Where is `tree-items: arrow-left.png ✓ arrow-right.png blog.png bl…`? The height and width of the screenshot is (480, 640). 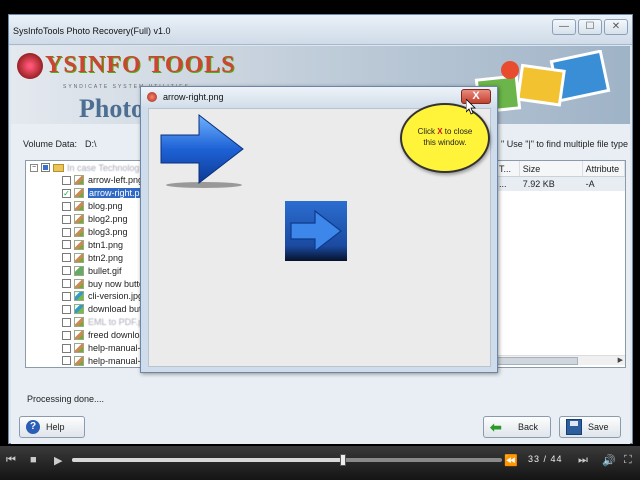
tree-items: arrow-left.png ✓ arrow-right.png blog.png bl… is located at coordinates (84, 271).